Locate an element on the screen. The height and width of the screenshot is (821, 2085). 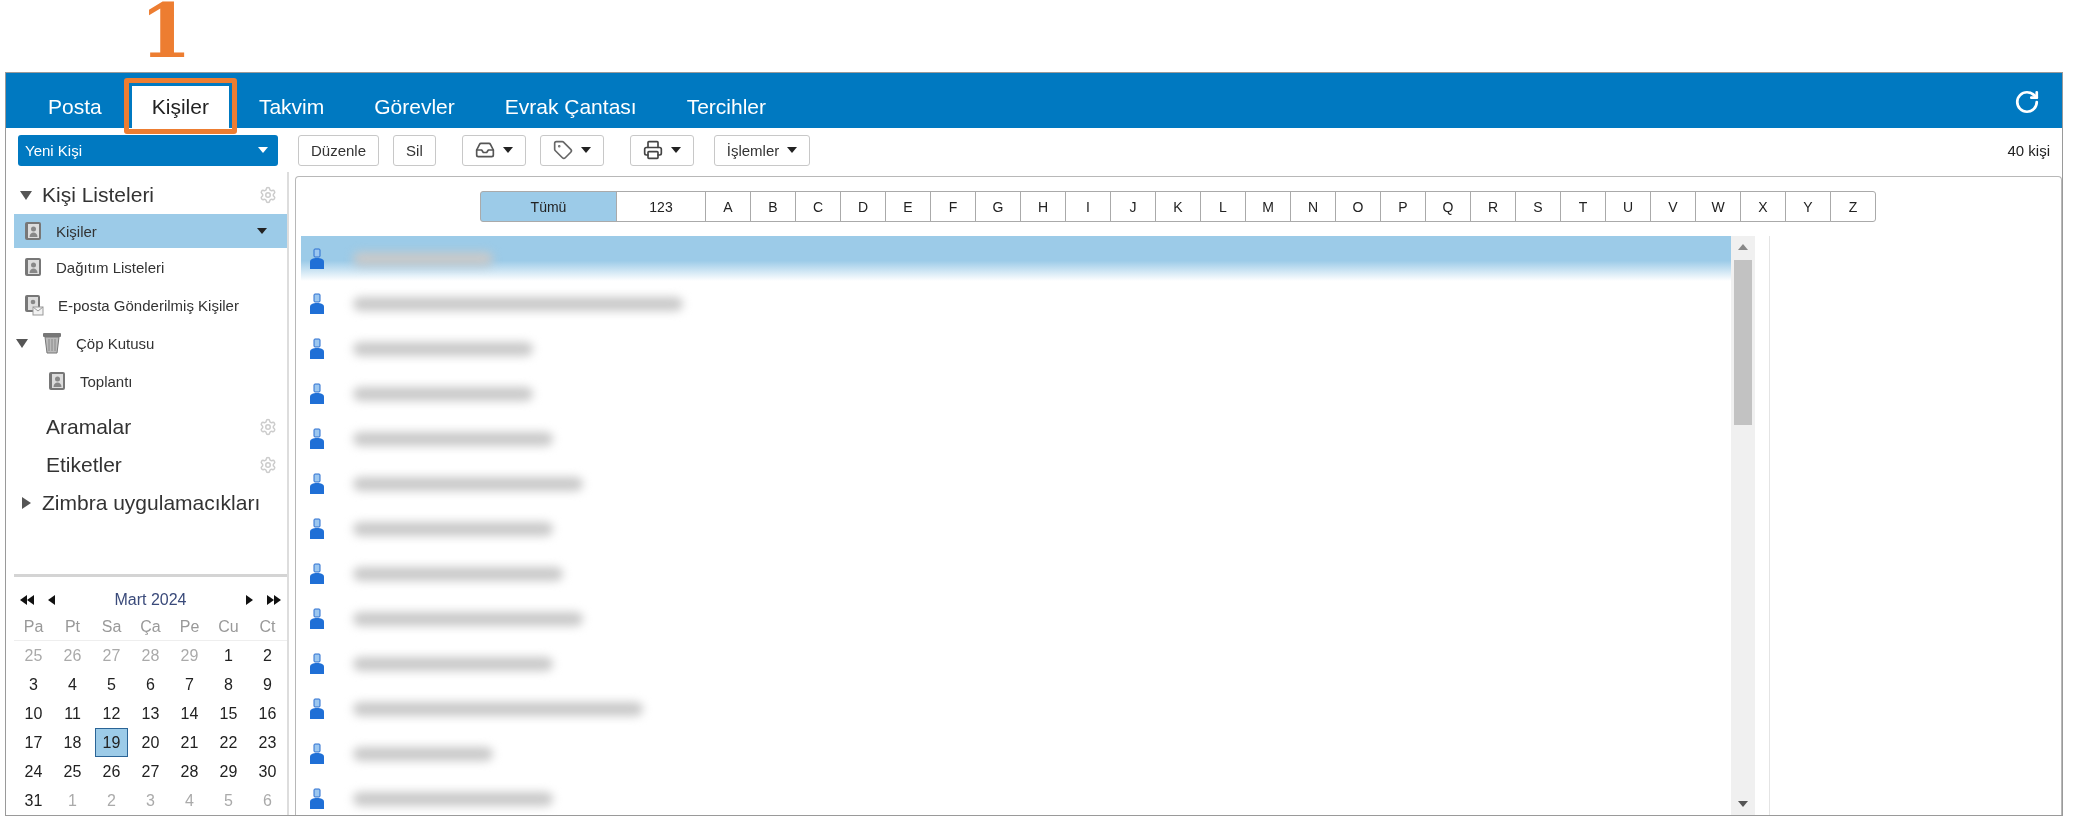
letter-filter: H is located at coordinates (1043, 206).